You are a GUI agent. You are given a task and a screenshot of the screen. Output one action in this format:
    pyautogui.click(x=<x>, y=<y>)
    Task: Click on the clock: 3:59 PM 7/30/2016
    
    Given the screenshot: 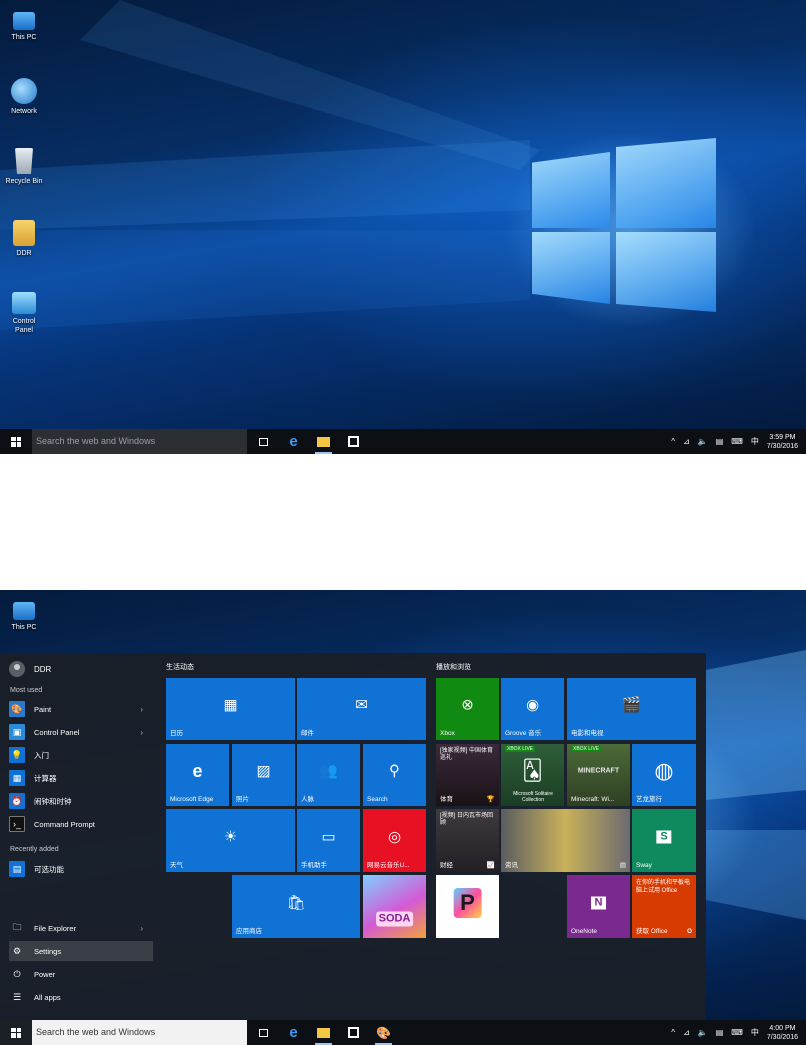 What is the action you would take?
    pyautogui.click(x=782, y=442)
    